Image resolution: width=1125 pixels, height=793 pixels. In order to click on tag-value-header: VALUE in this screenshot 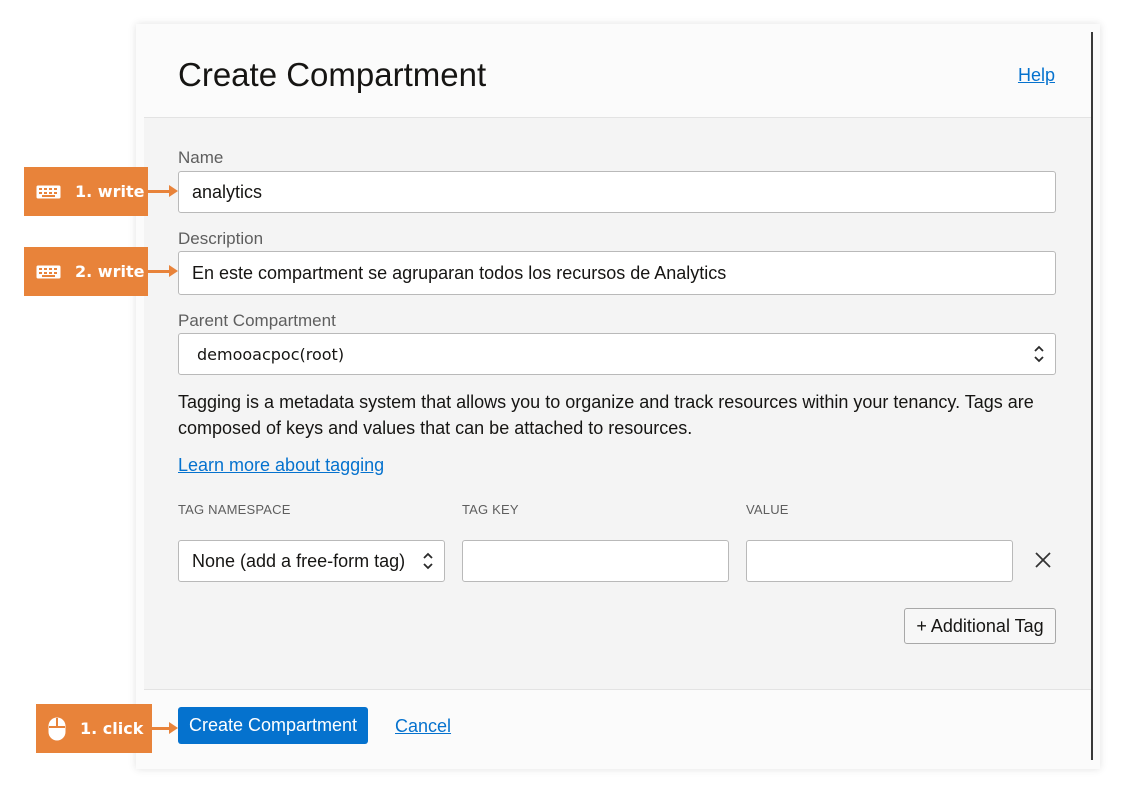, I will do `click(767, 509)`.